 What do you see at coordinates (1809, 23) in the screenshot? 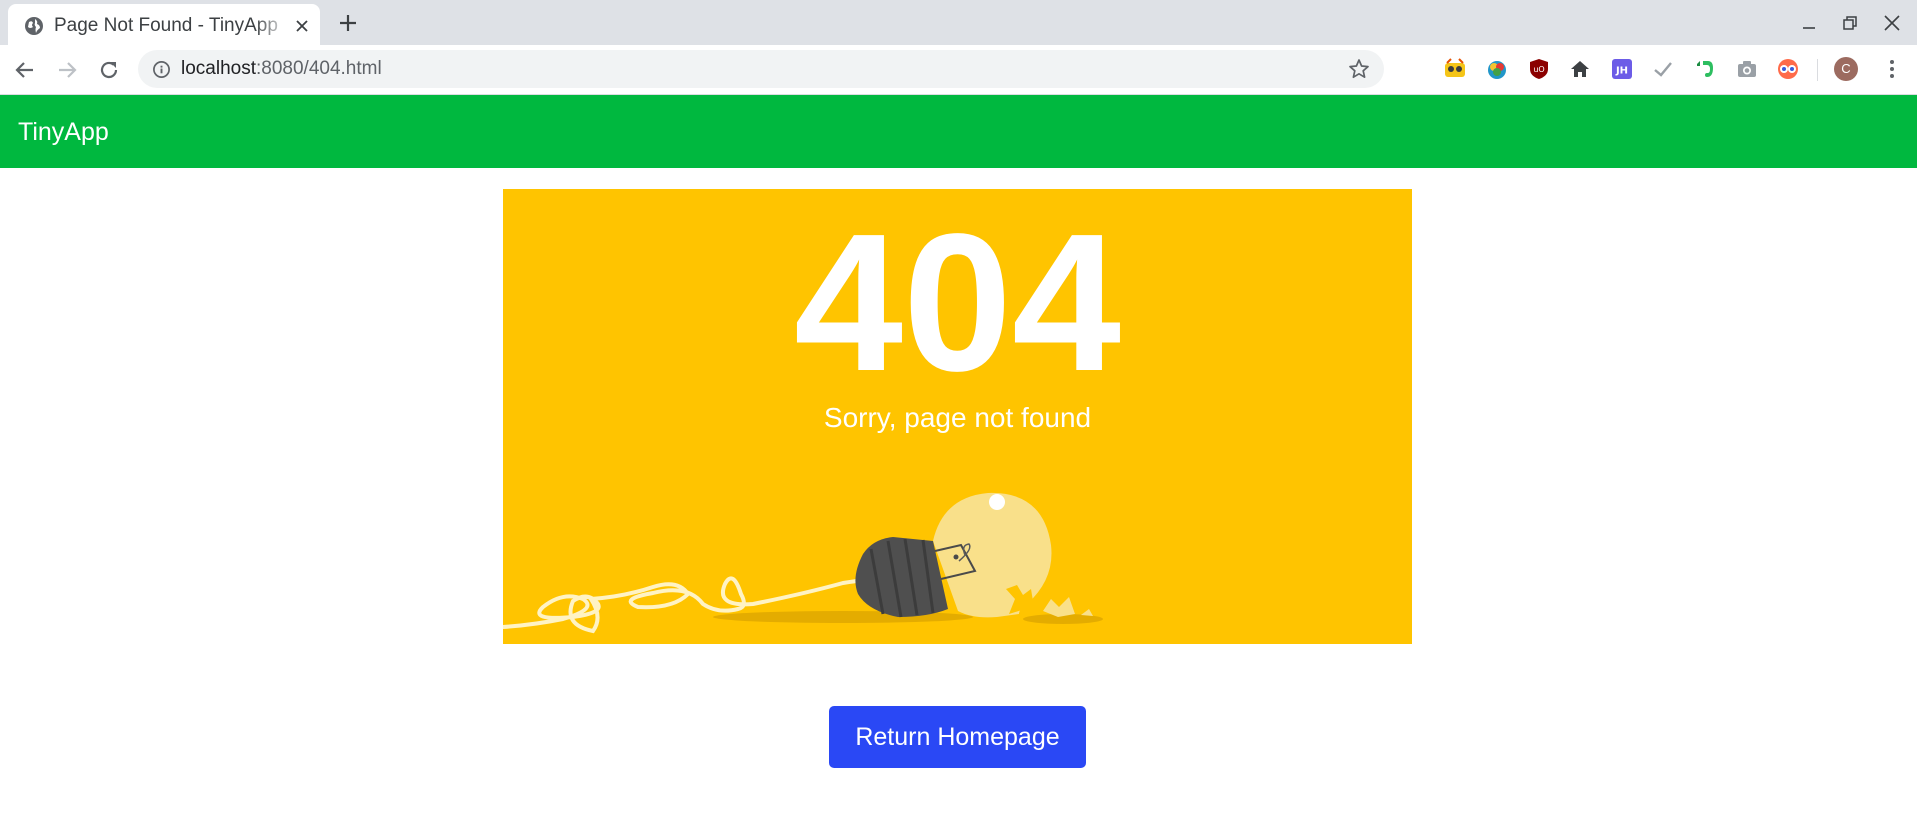
I see `minimize-icon` at bounding box center [1809, 23].